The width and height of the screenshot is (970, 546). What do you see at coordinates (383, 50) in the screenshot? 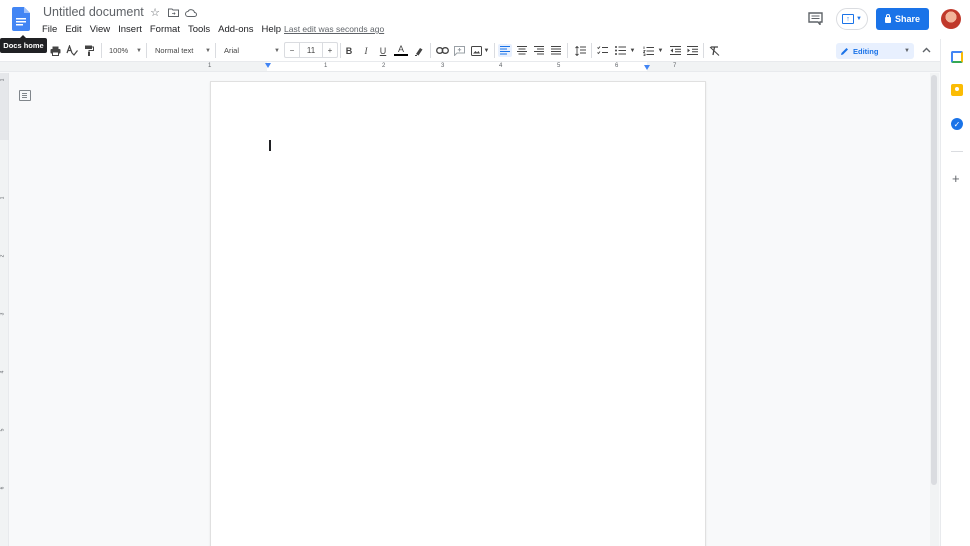
I see `underline-button: U` at bounding box center [383, 50].